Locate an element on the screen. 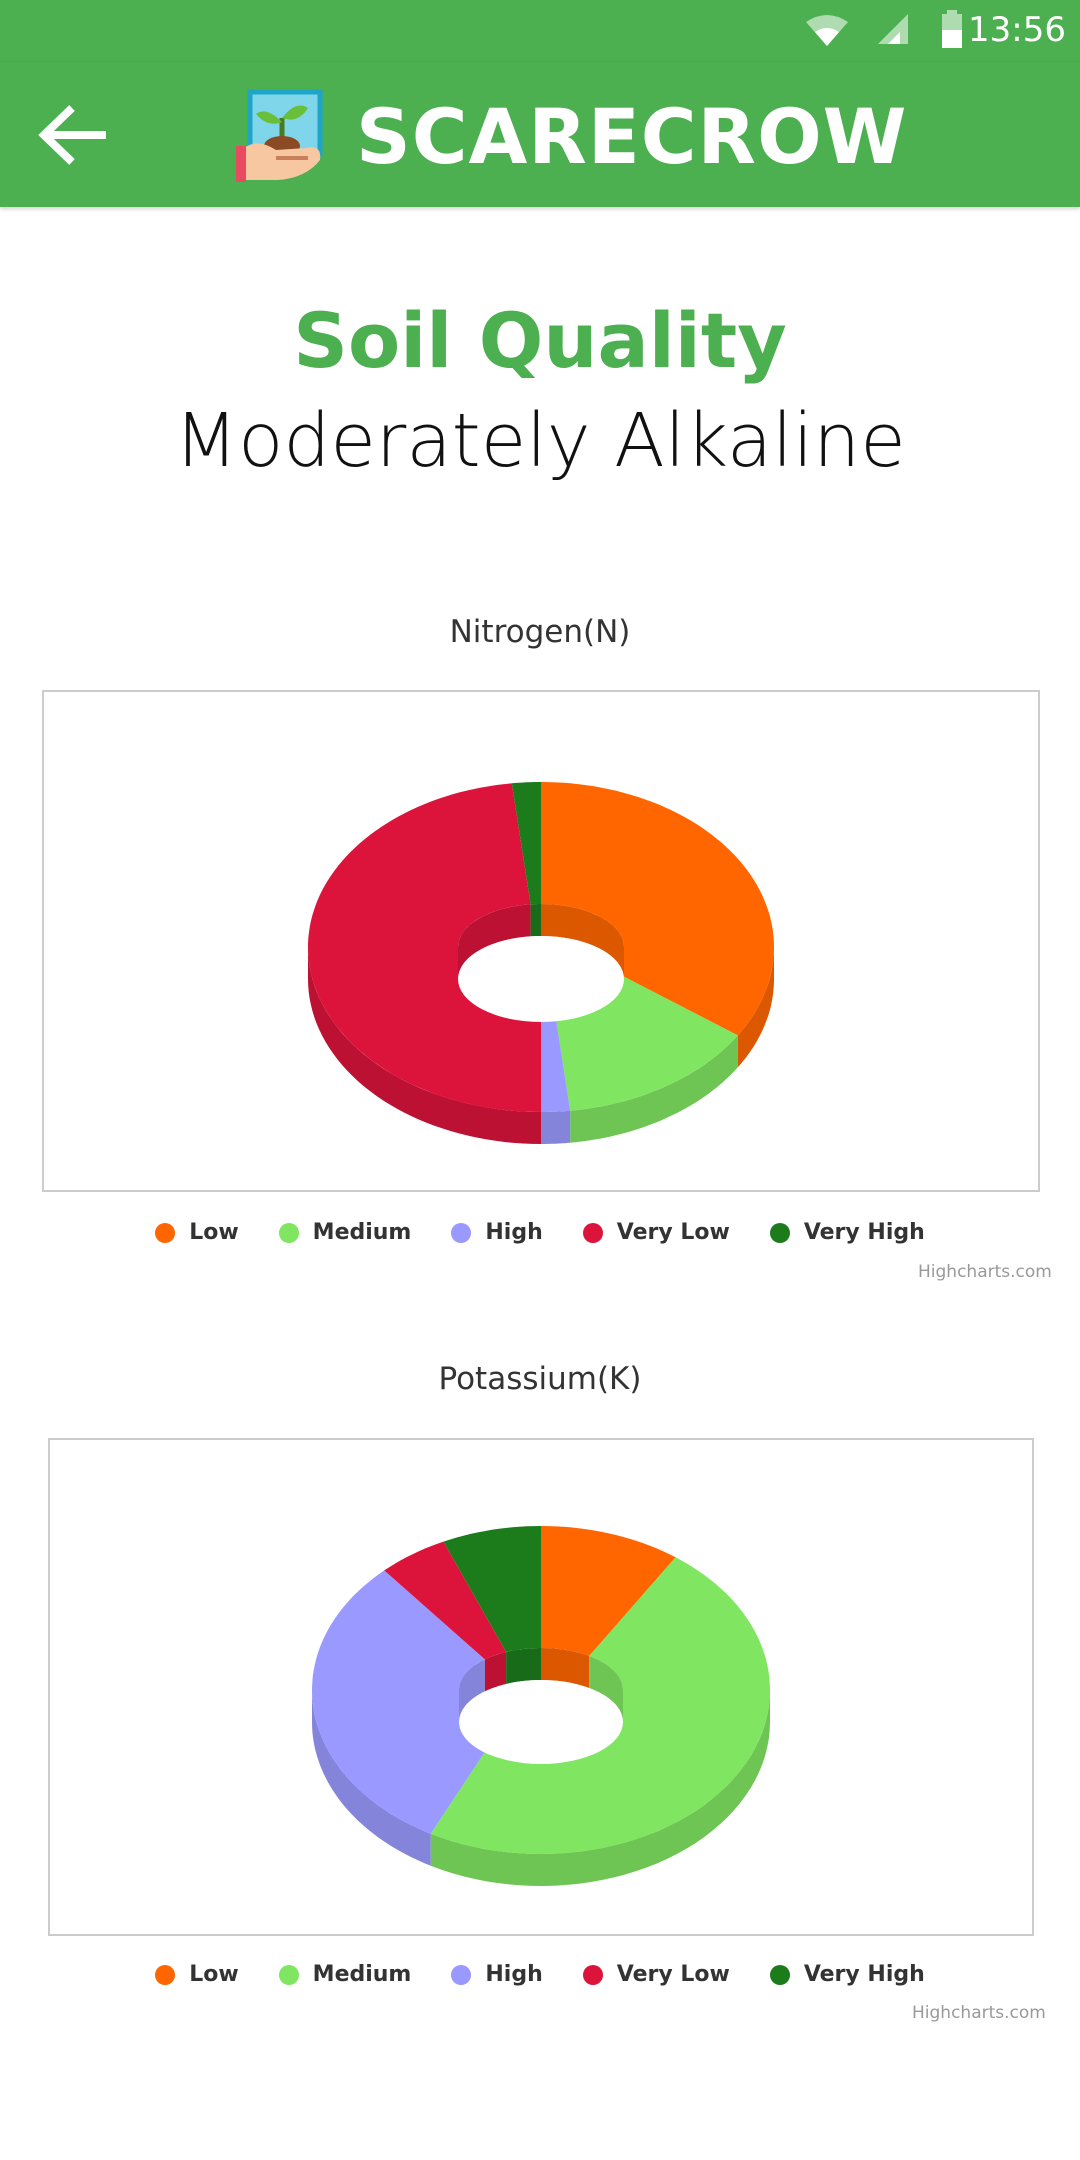 The image size is (1080, 2160). nitrogen-legend: Low Medium High Very Low Very High is located at coordinates (540, 1232).